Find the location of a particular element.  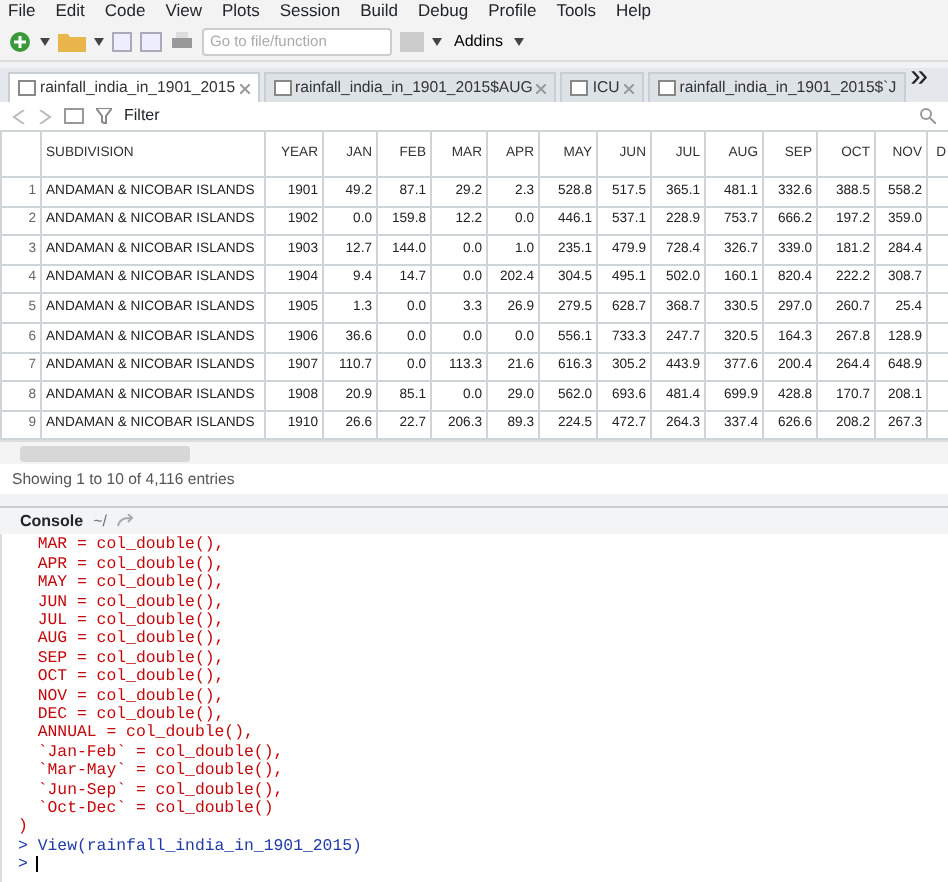

forward-icon is located at coordinates (45, 116).